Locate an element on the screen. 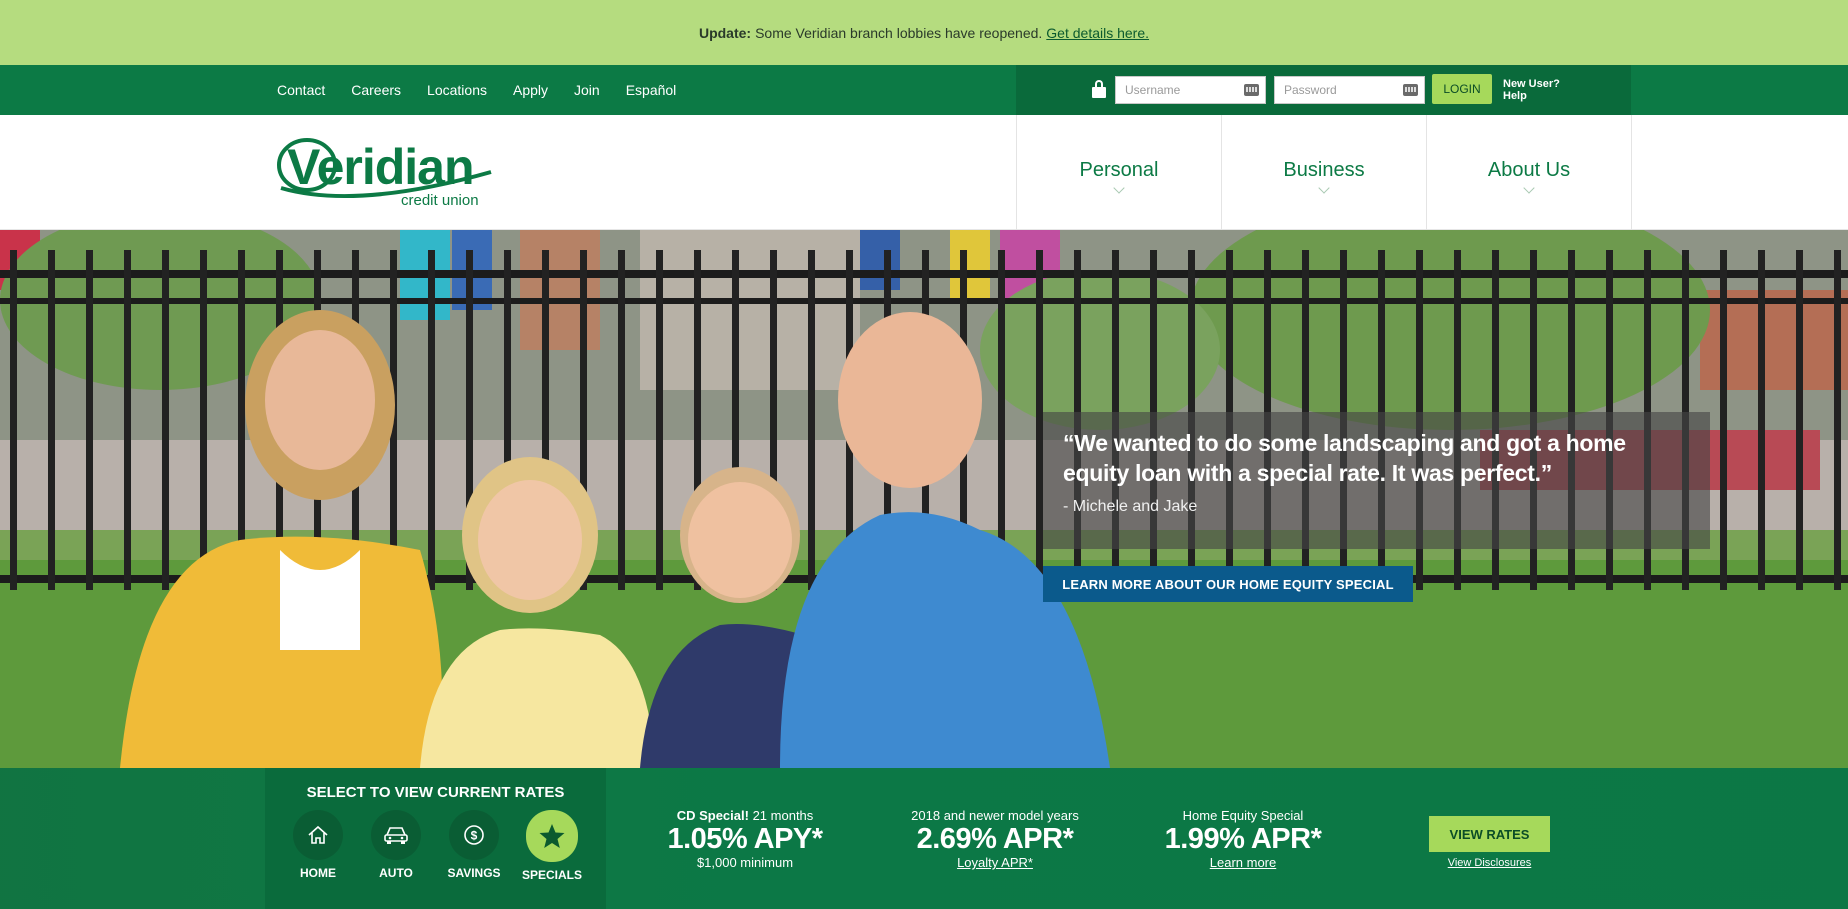 The width and height of the screenshot is (1848, 909). nav-personal: Personal is located at coordinates (1119, 172).